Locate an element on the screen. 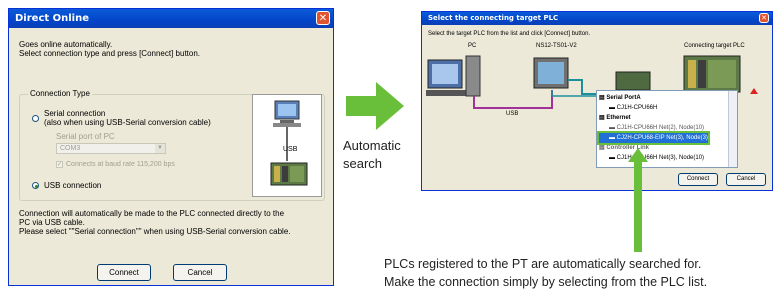  connection-type-legend: Connection Type is located at coordinates (60, 93).